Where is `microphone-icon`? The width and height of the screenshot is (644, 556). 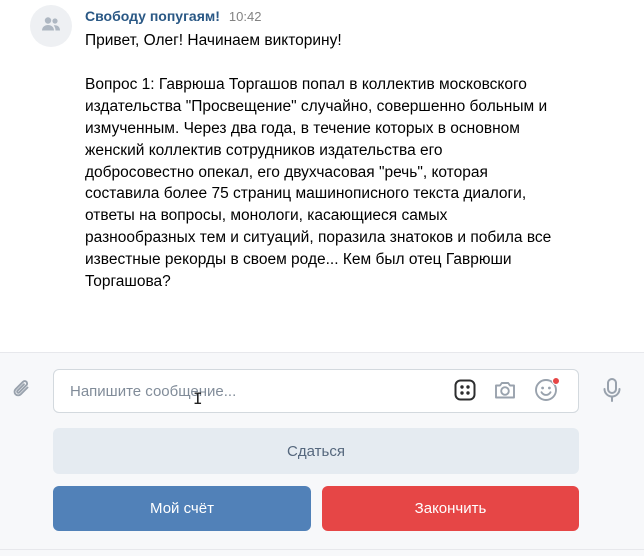 microphone-icon is located at coordinates (612, 392).